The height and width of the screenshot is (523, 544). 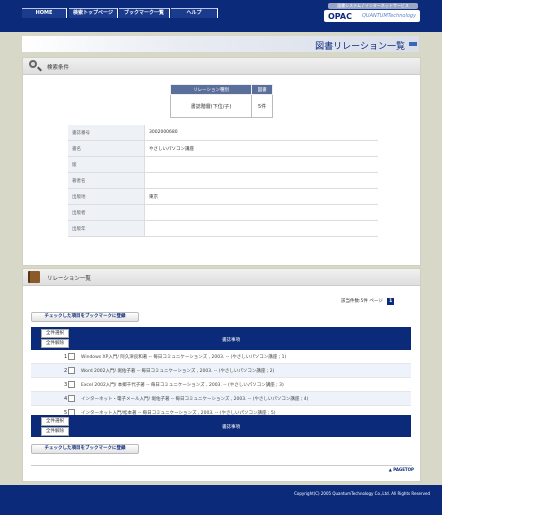 I want to click on brand-logo: OPAC QUANTUMTechnology, so click(x=372, y=16).